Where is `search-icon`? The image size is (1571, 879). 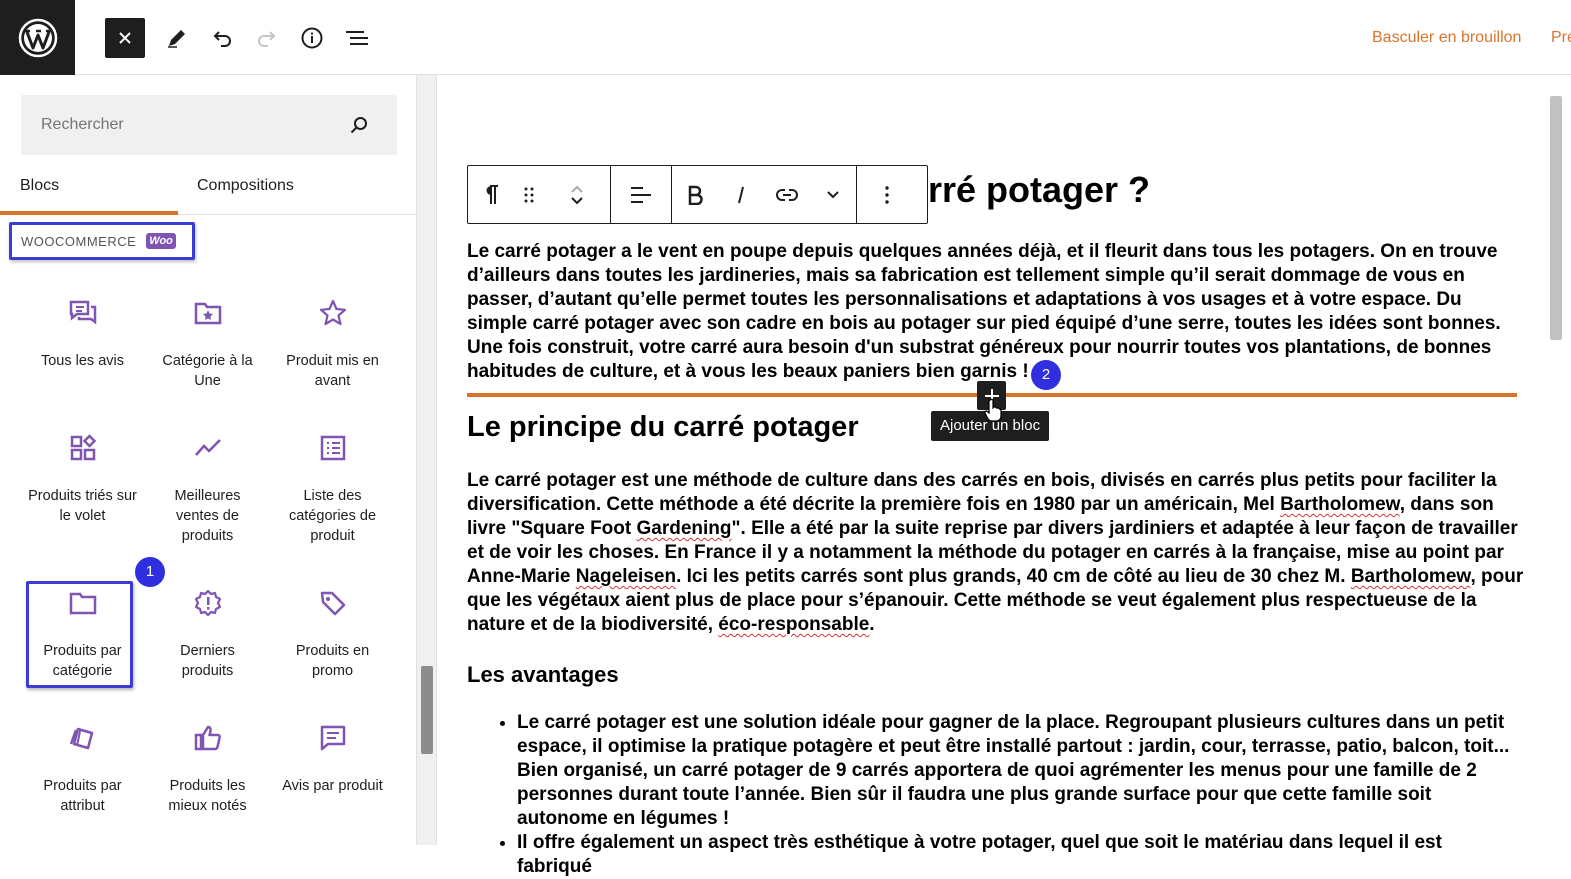
search-icon is located at coordinates (358, 125).